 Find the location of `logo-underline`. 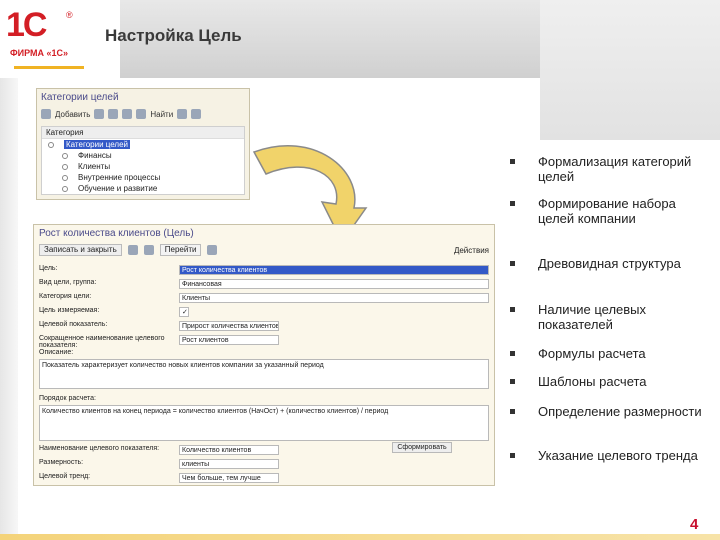

logo-underline is located at coordinates (49, 67).